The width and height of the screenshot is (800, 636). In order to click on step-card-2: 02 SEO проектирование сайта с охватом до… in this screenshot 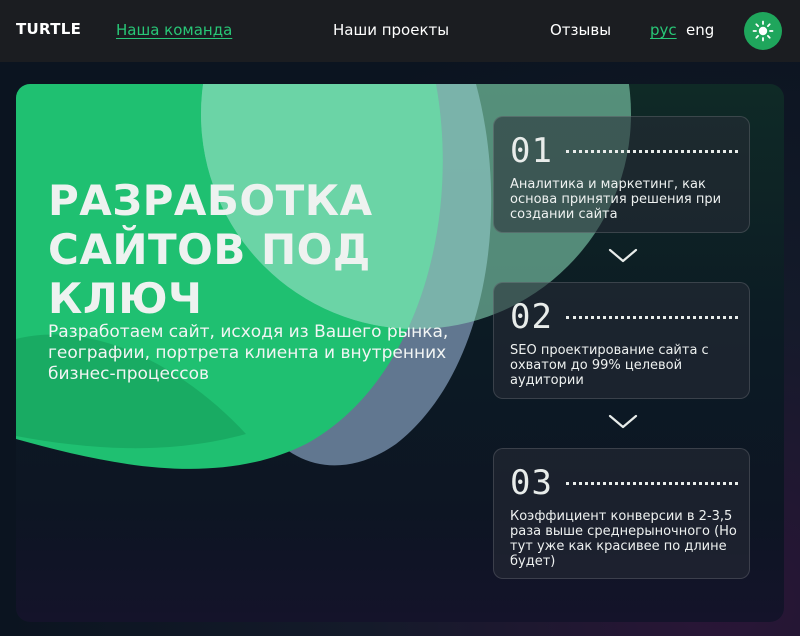, I will do `click(621, 340)`.